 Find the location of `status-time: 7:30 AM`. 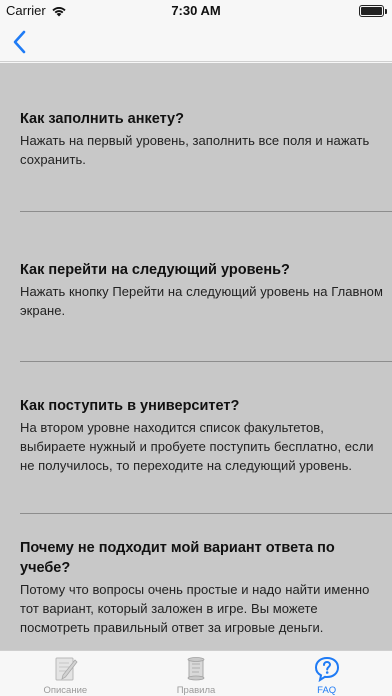

status-time: 7:30 AM is located at coordinates (196, 10).